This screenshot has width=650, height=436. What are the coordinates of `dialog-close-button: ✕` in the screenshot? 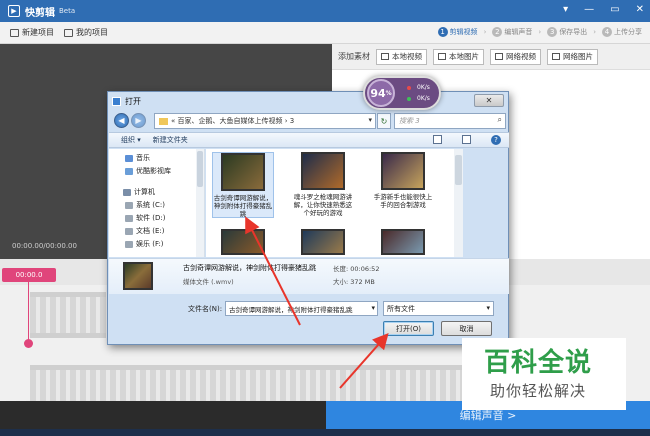 It's located at (489, 100).